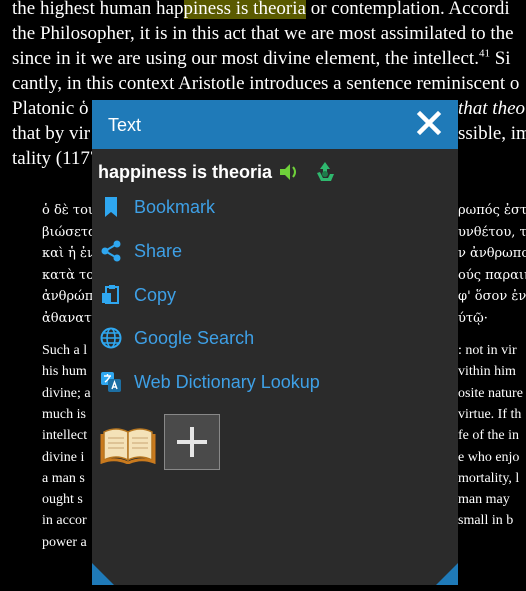 The height and width of the screenshot is (591, 526). I want to click on selected-text: happiness is theoria, so click(185, 171).